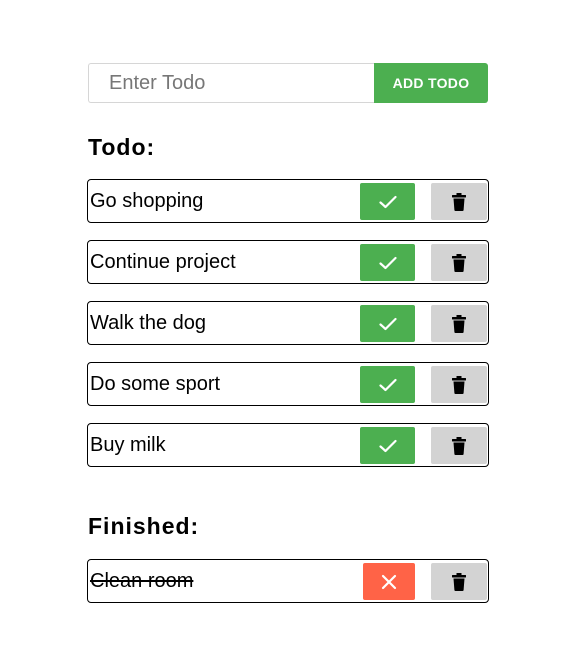 Image resolution: width=570 pixels, height=670 pixels. I want to click on todo-item-text: Go shopping, so click(147, 201).